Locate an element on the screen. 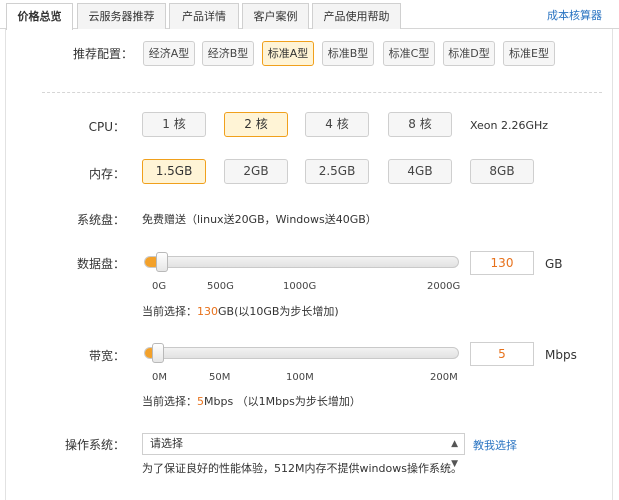 Image resolution: width=619 pixels, height=500 pixels. data-disk-tick-500: 500G is located at coordinates (220, 286).